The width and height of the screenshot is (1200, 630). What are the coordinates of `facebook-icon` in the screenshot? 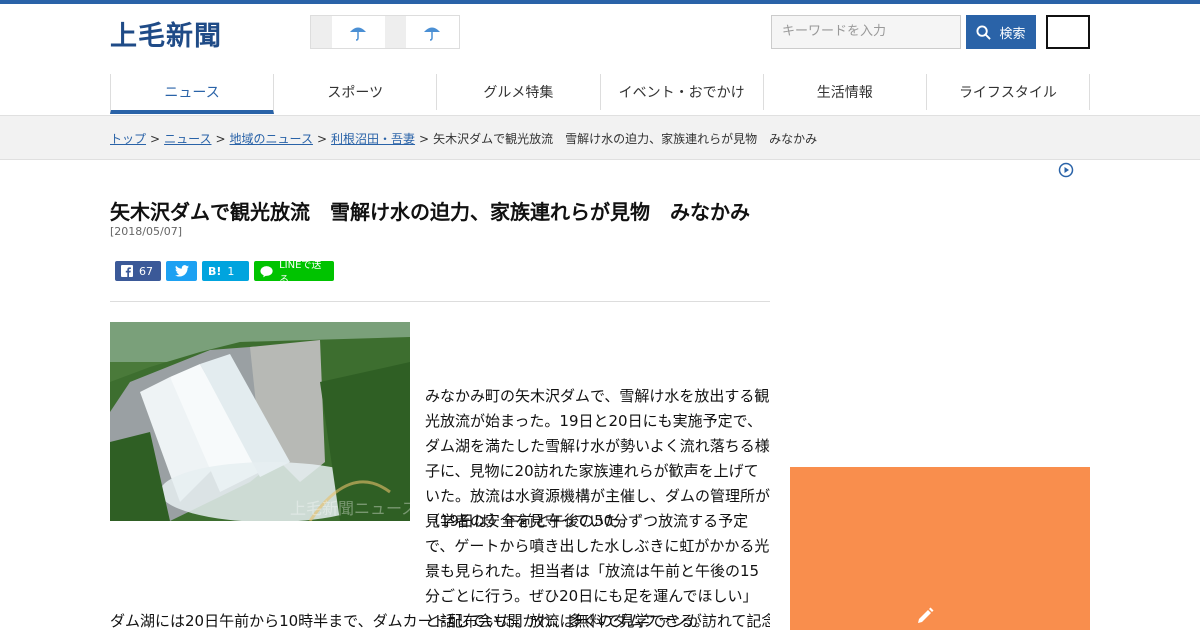 It's located at (127, 271).